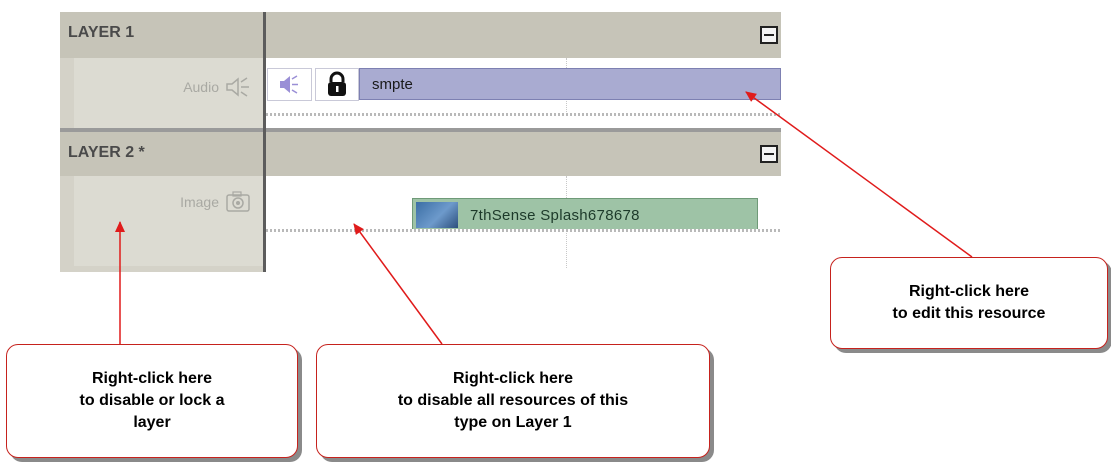 This screenshot has width=1111, height=463. I want to click on callout-edit-resource-text: Right-click here to edit this resource, so click(969, 302).